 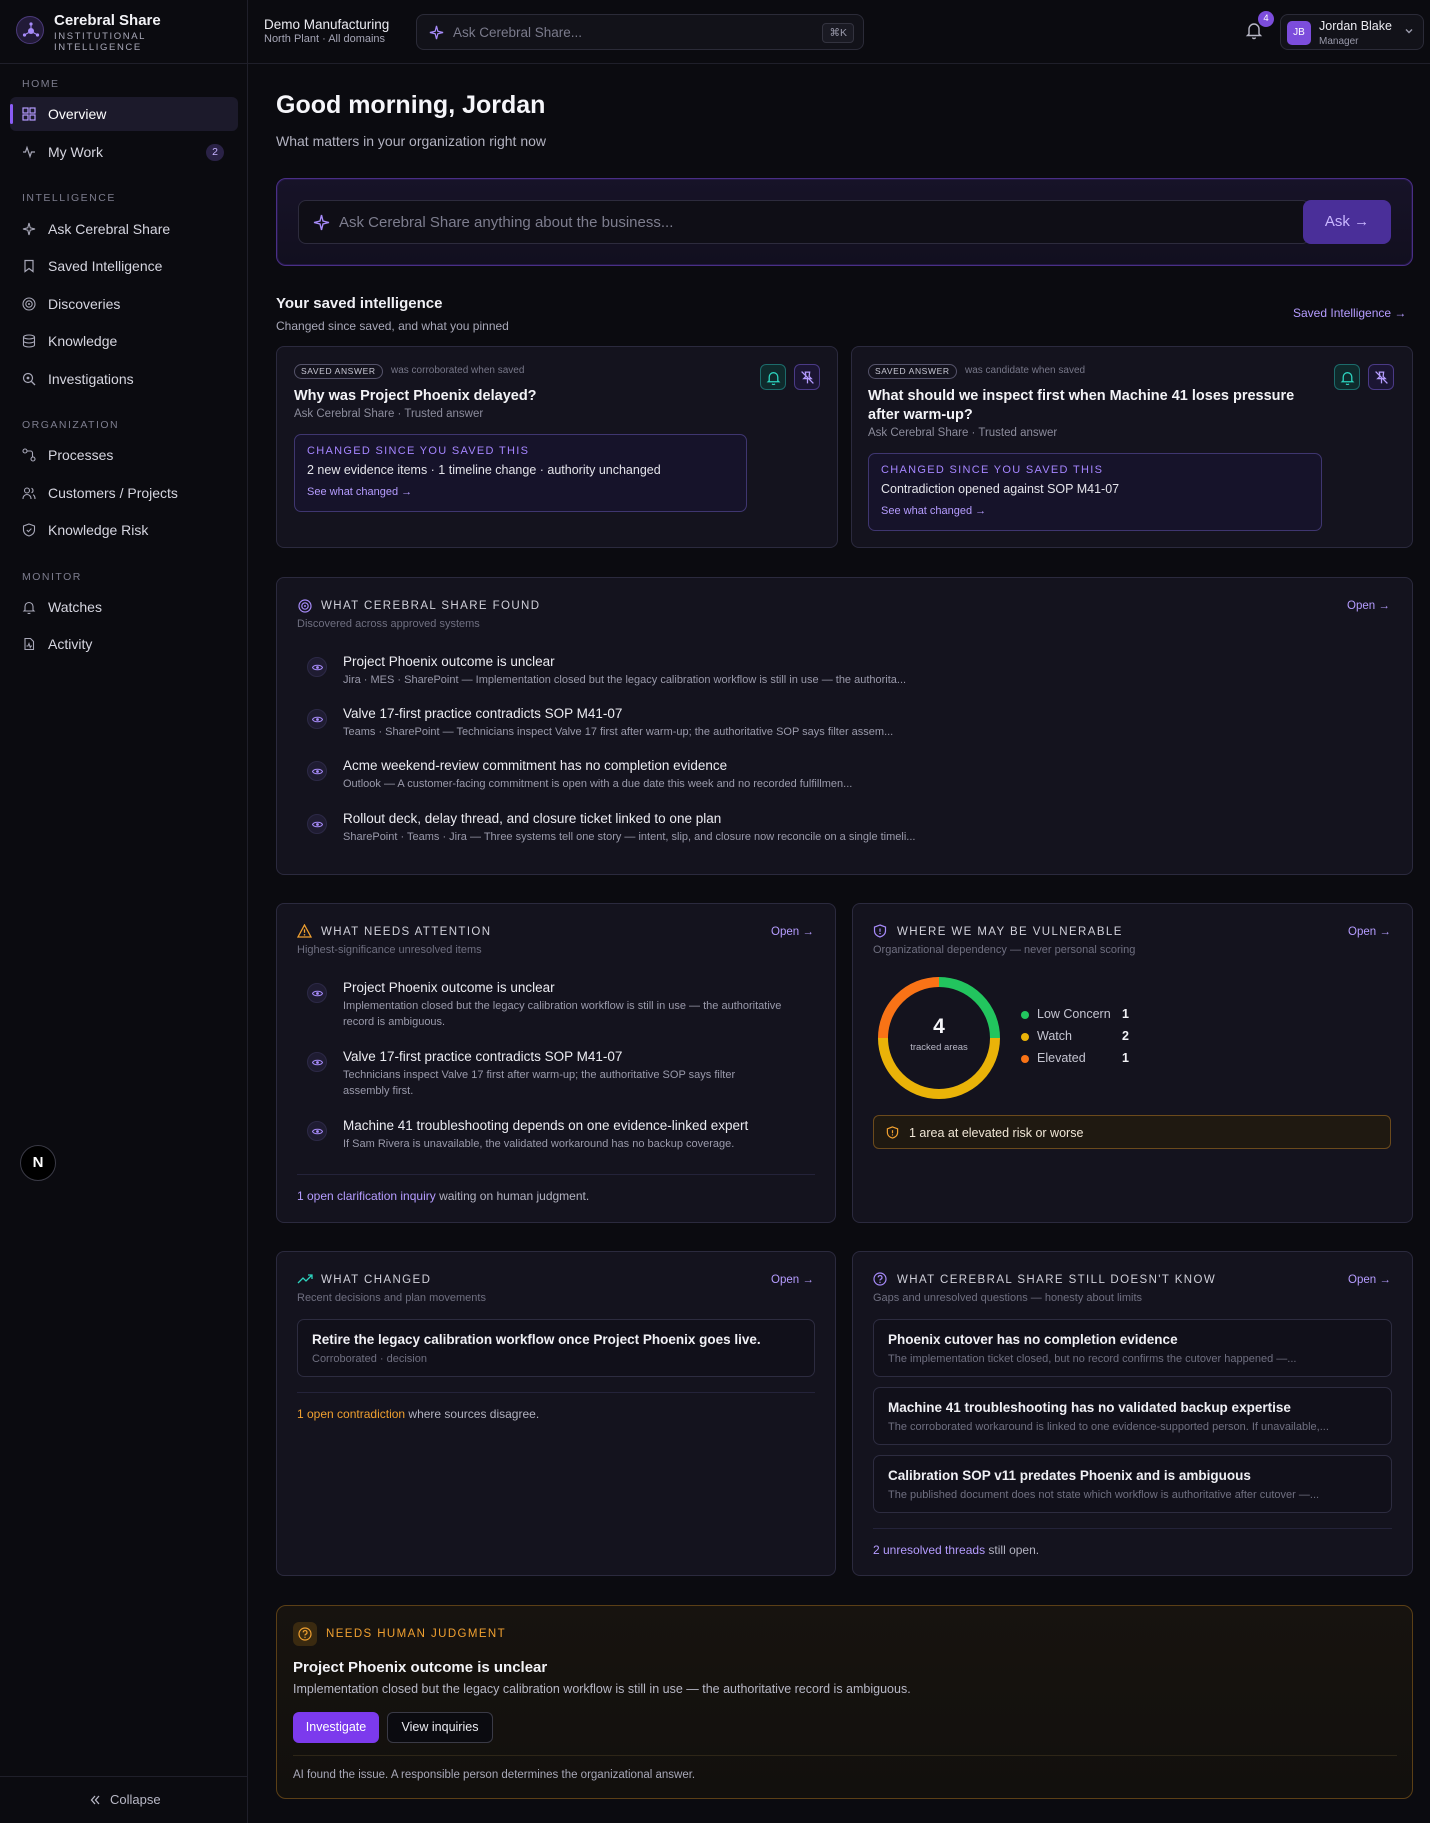 I want to click on sidebar-item-watches: Watches, so click(x=124, y=607).